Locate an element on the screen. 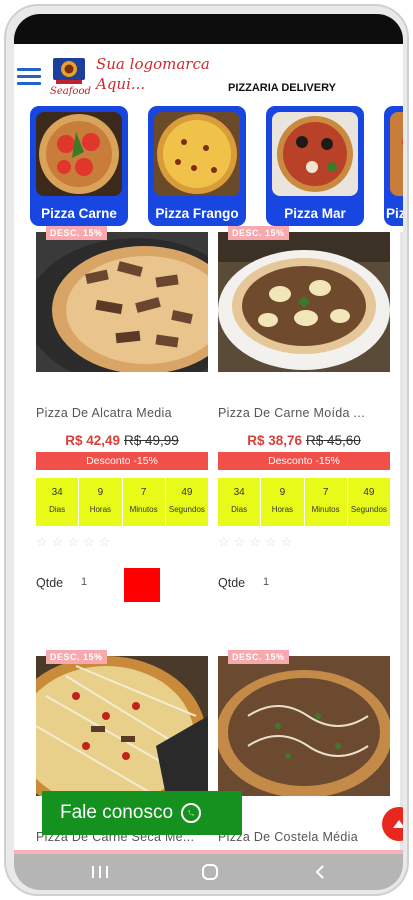  home-icon is located at coordinates (210, 872).